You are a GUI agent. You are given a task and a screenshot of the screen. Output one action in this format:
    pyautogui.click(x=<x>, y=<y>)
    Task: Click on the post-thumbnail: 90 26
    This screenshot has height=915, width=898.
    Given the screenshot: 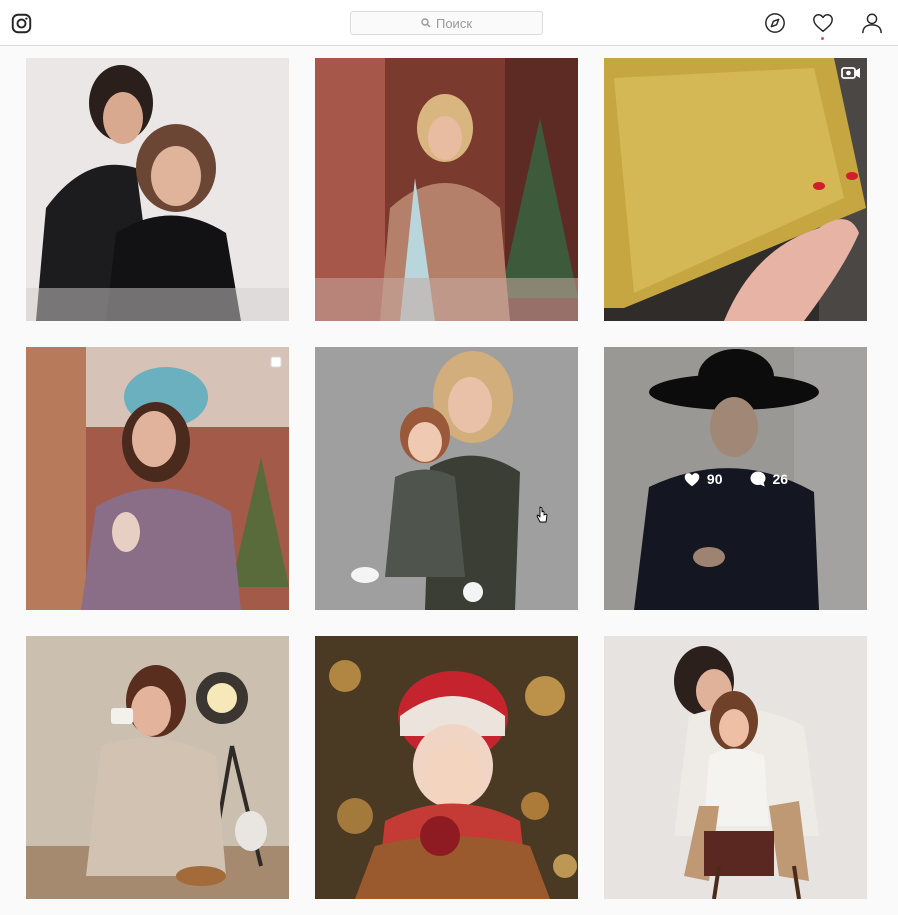 What is the action you would take?
    pyautogui.click(x=735, y=478)
    